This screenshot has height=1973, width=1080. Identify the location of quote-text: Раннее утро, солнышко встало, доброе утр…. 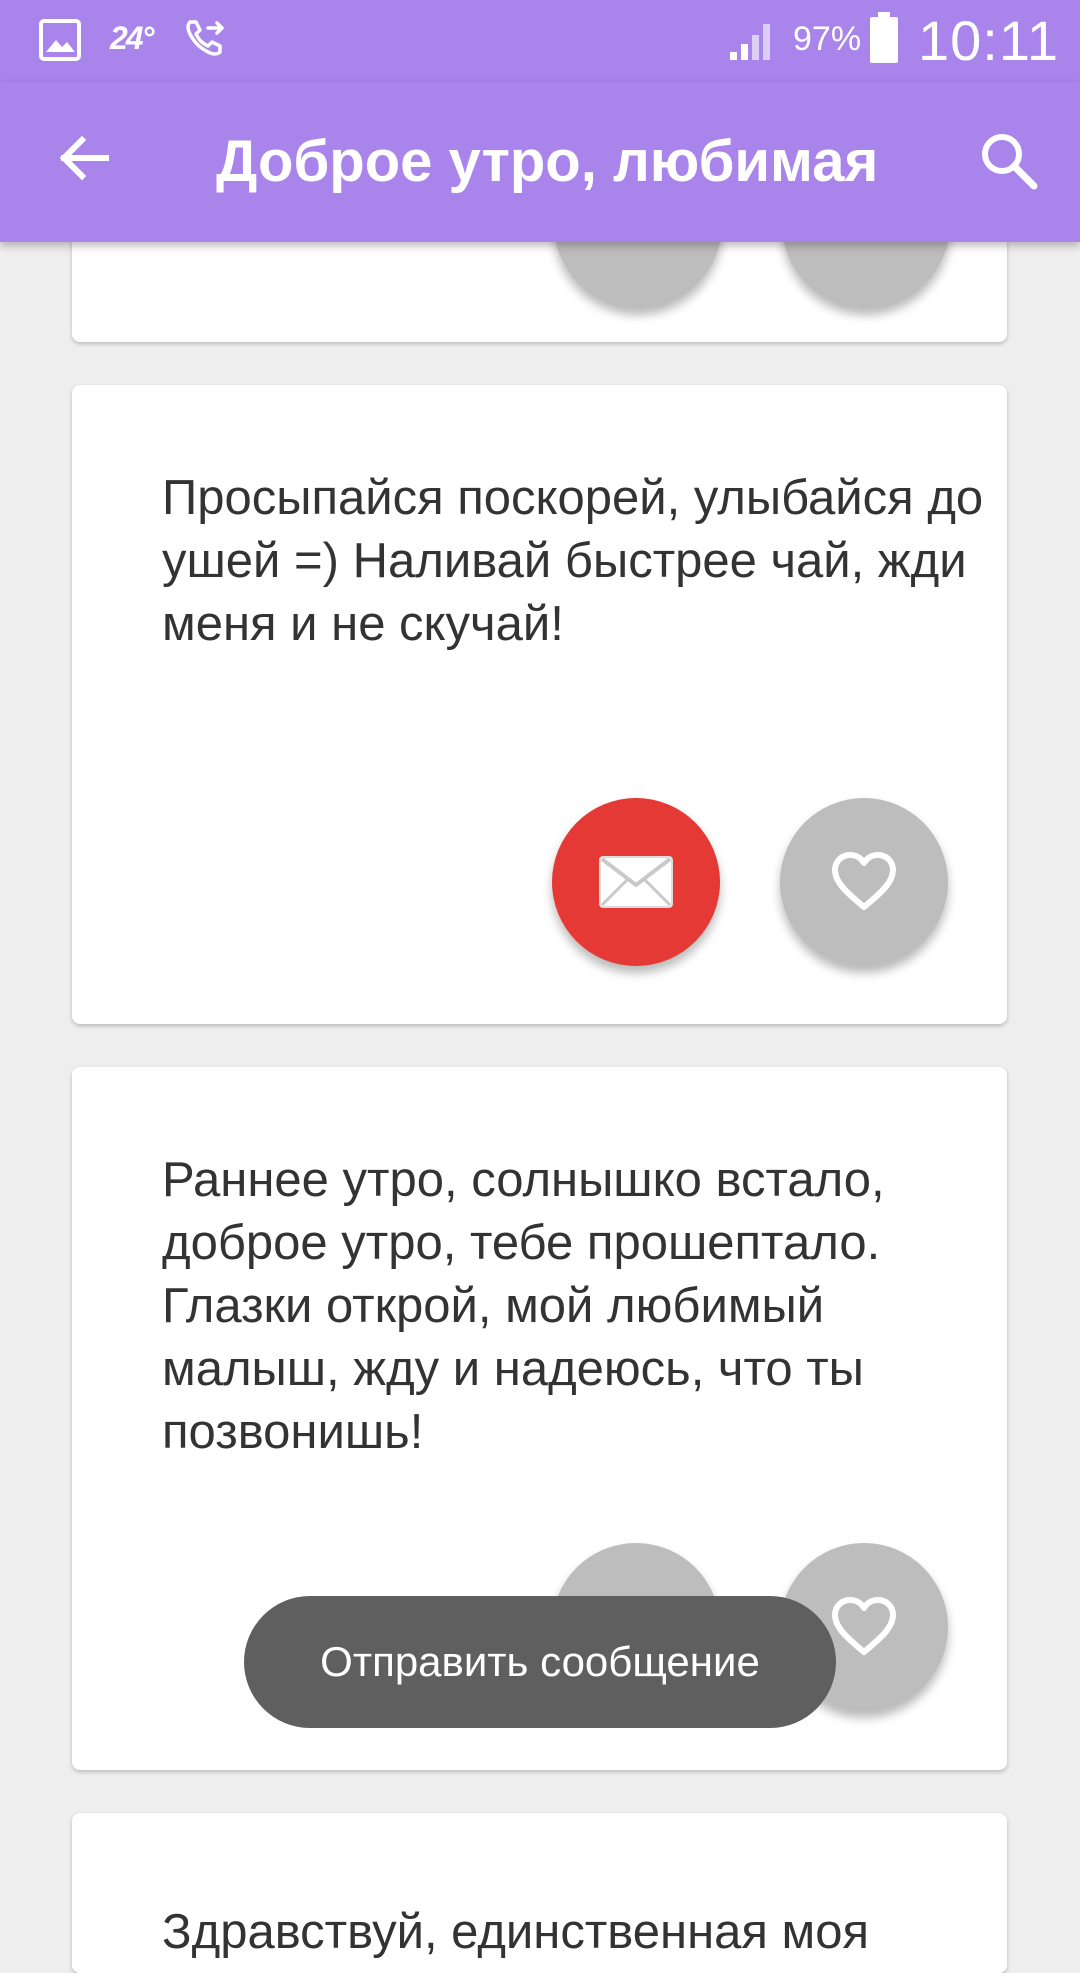
(523, 1306).